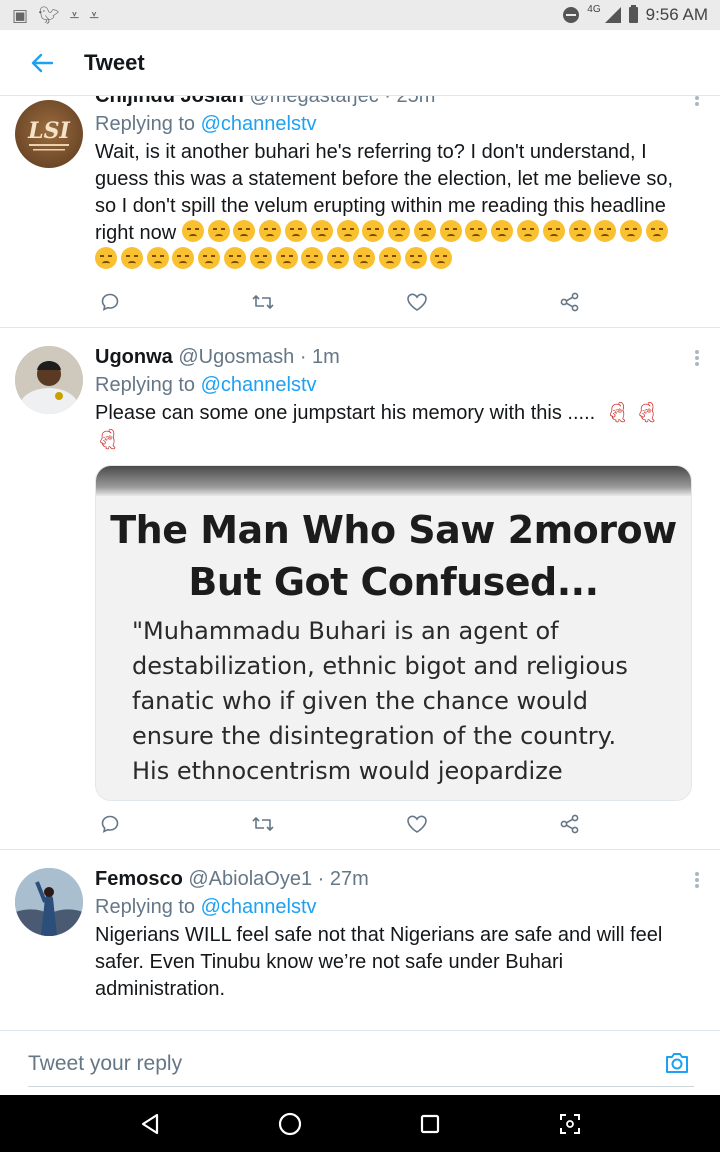 The image size is (720, 1152). I want to click on page-title: Tweet, so click(114, 62).